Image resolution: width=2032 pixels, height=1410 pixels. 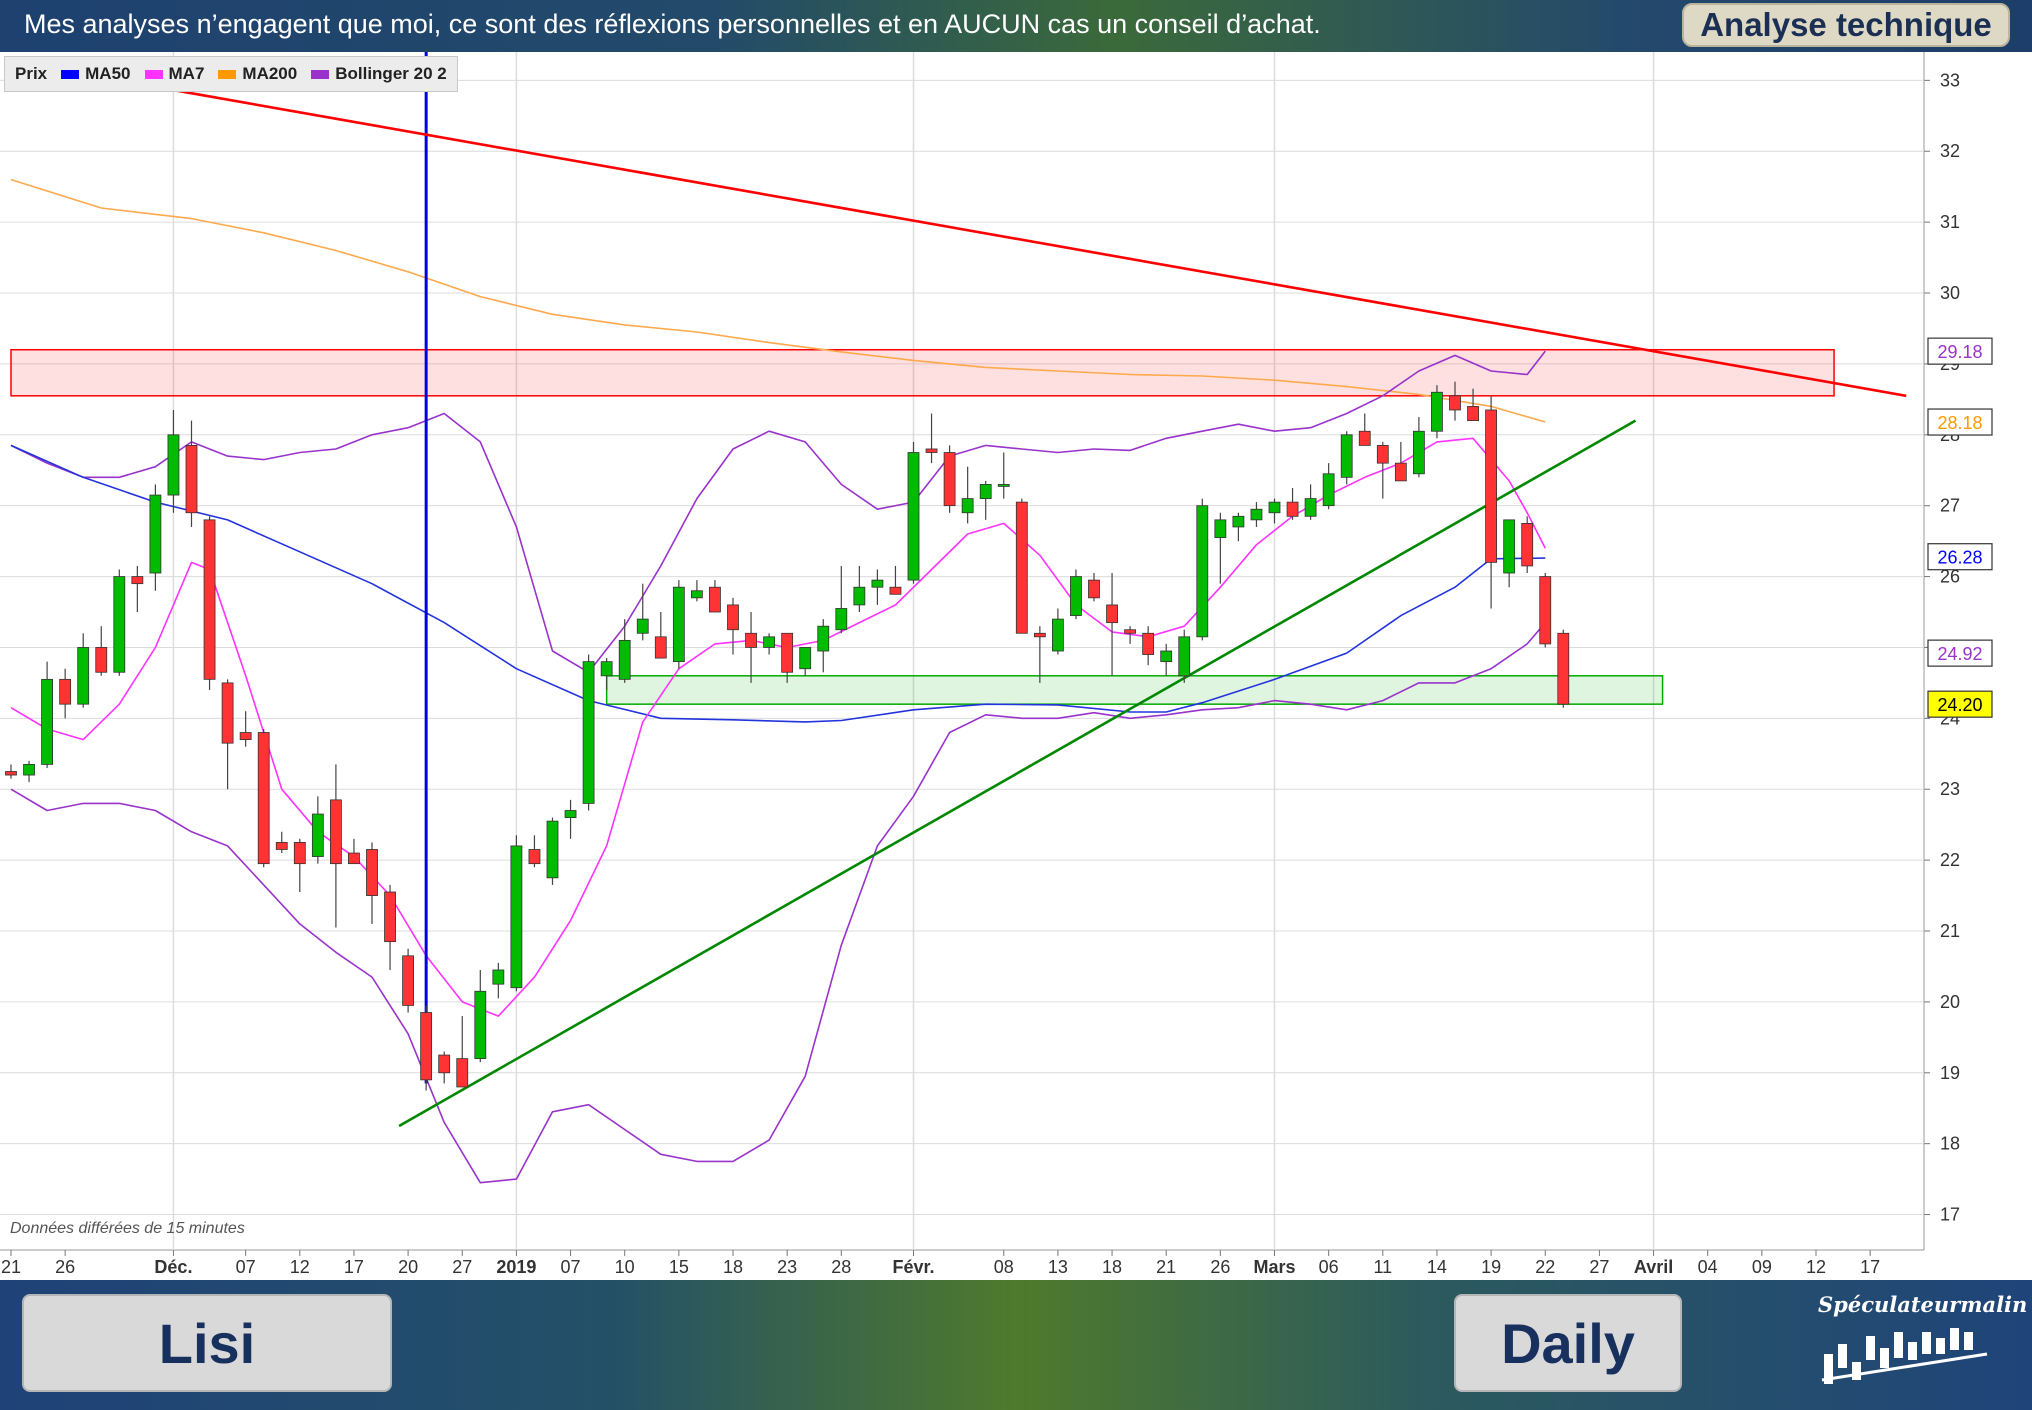 What do you see at coordinates (1437, 1267) in the screenshot?
I see `x-tick-label: 14` at bounding box center [1437, 1267].